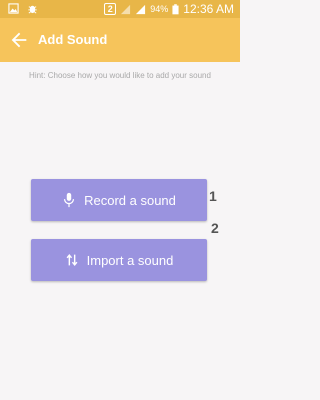  What do you see at coordinates (175, 8) in the screenshot?
I see `battery-icon` at bounding box center [175, 8].